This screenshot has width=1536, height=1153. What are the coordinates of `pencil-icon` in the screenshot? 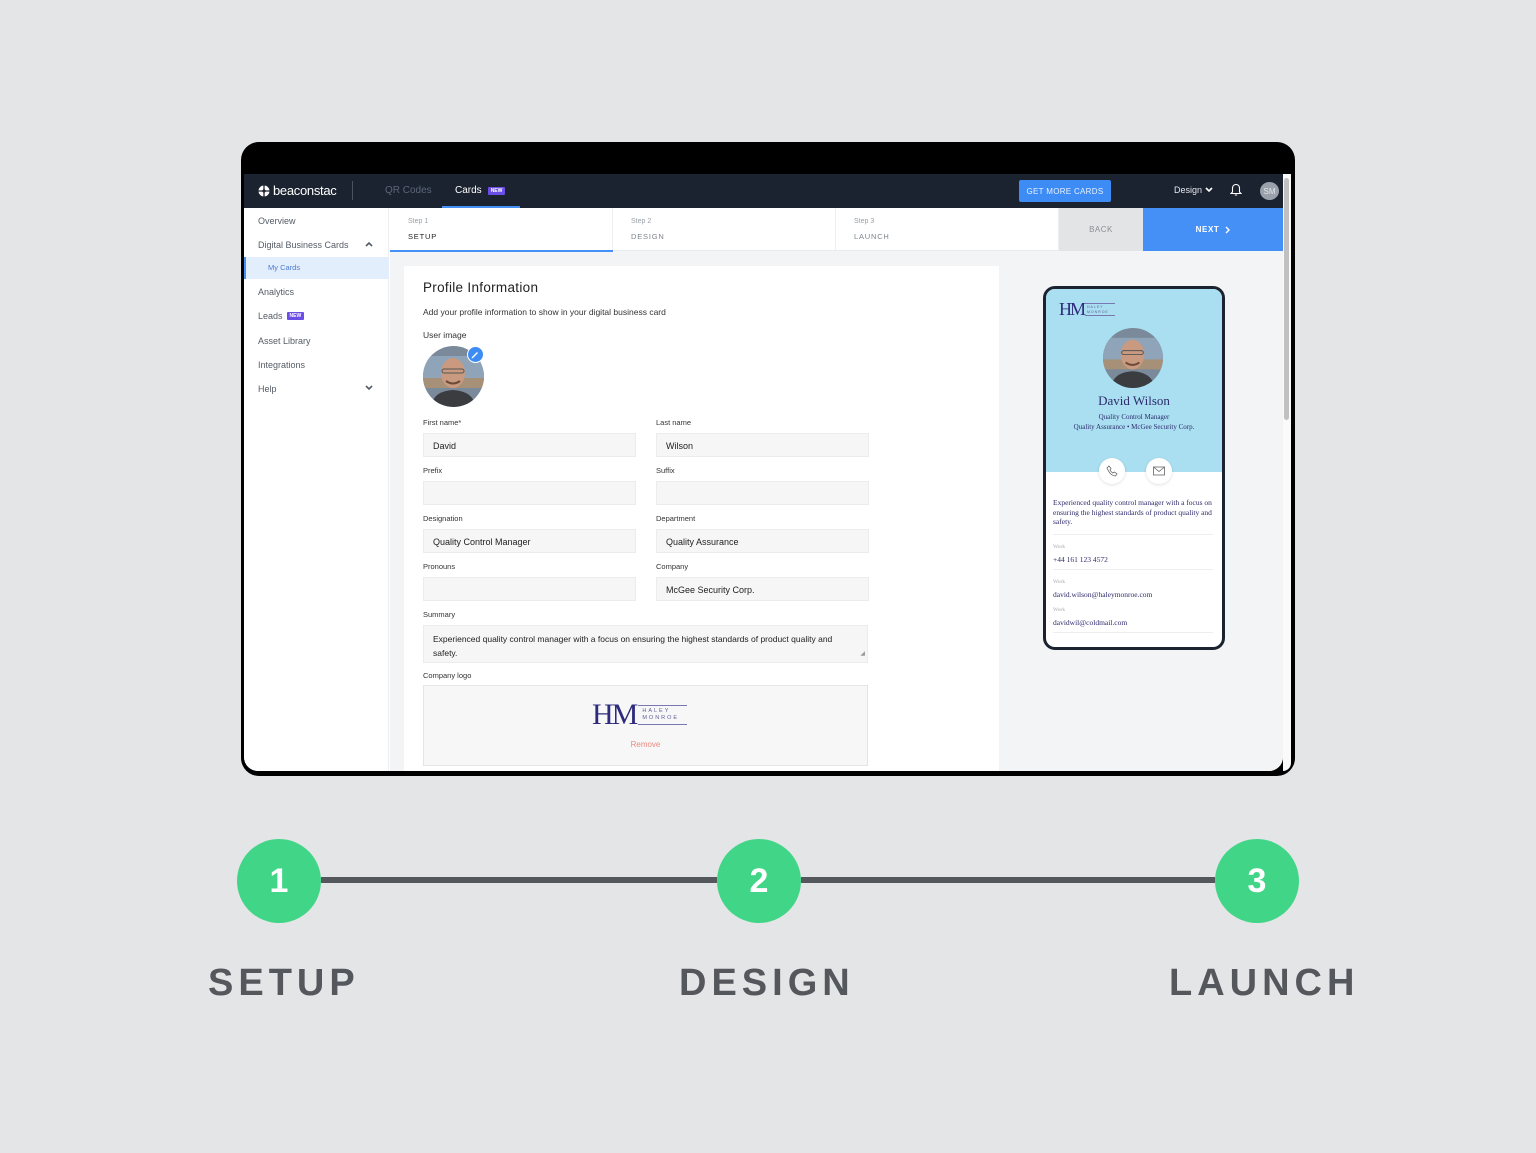 It's located at (474, 355).